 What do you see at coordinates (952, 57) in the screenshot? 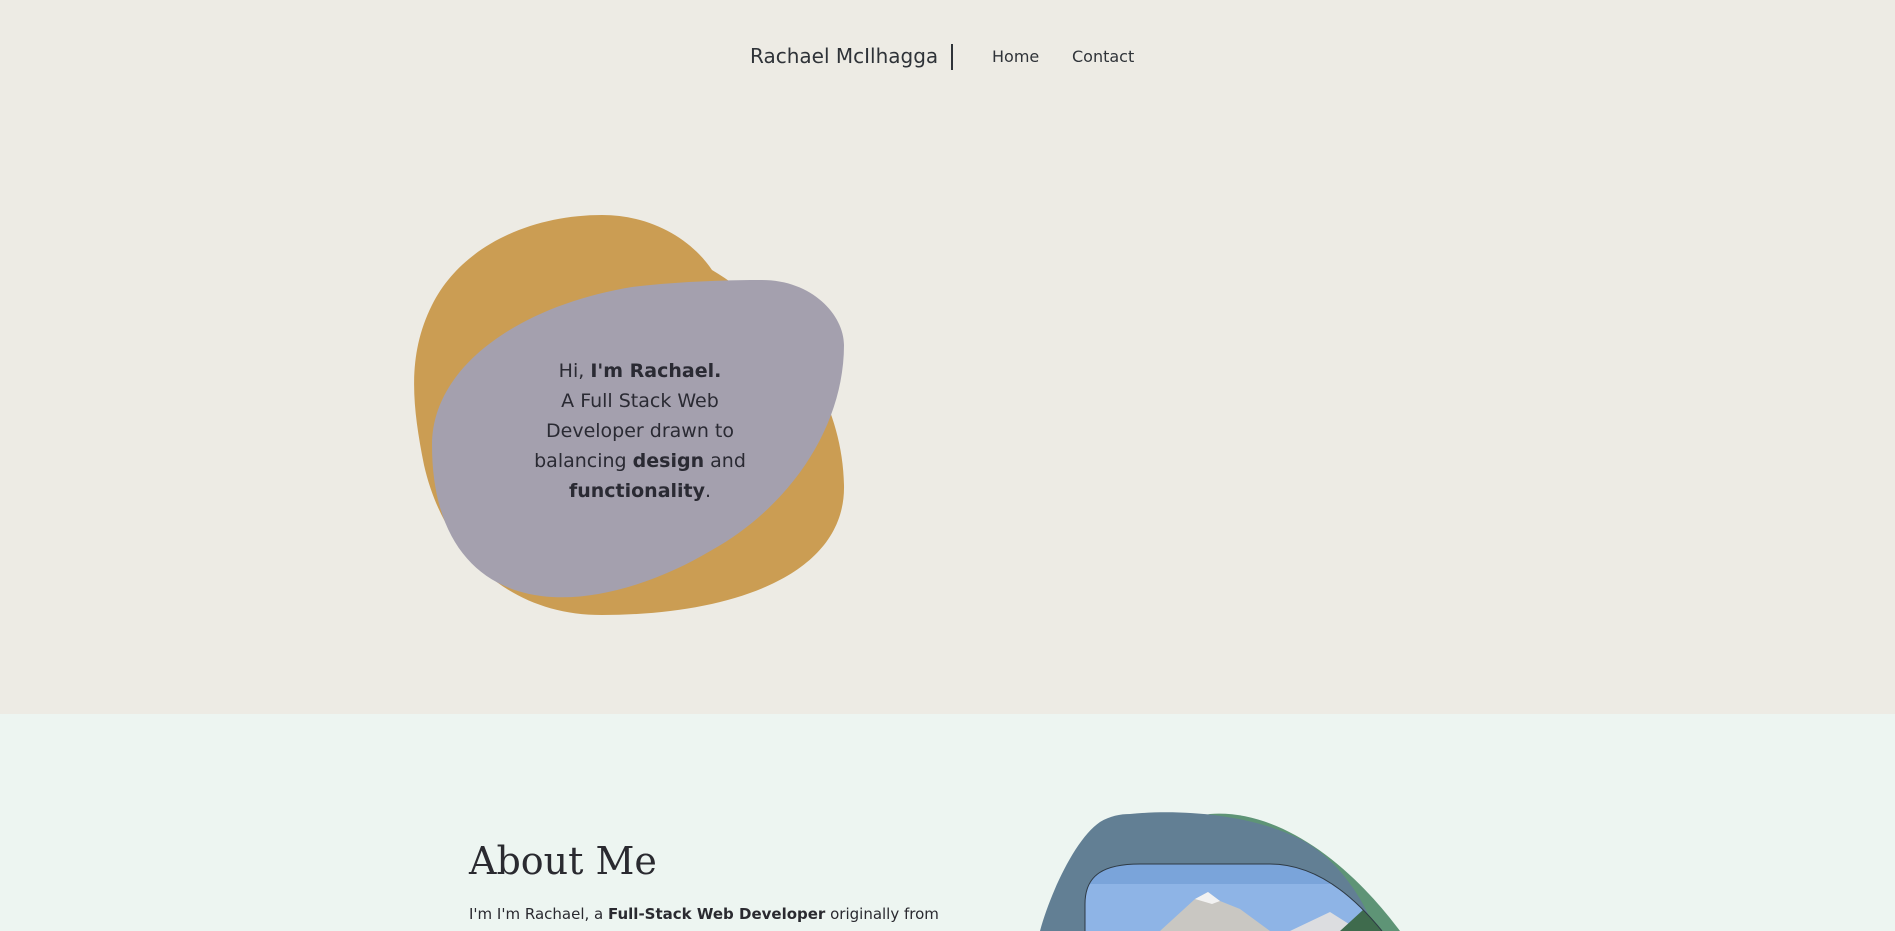
I see `brand-divider` at bounding box center [952, 57].